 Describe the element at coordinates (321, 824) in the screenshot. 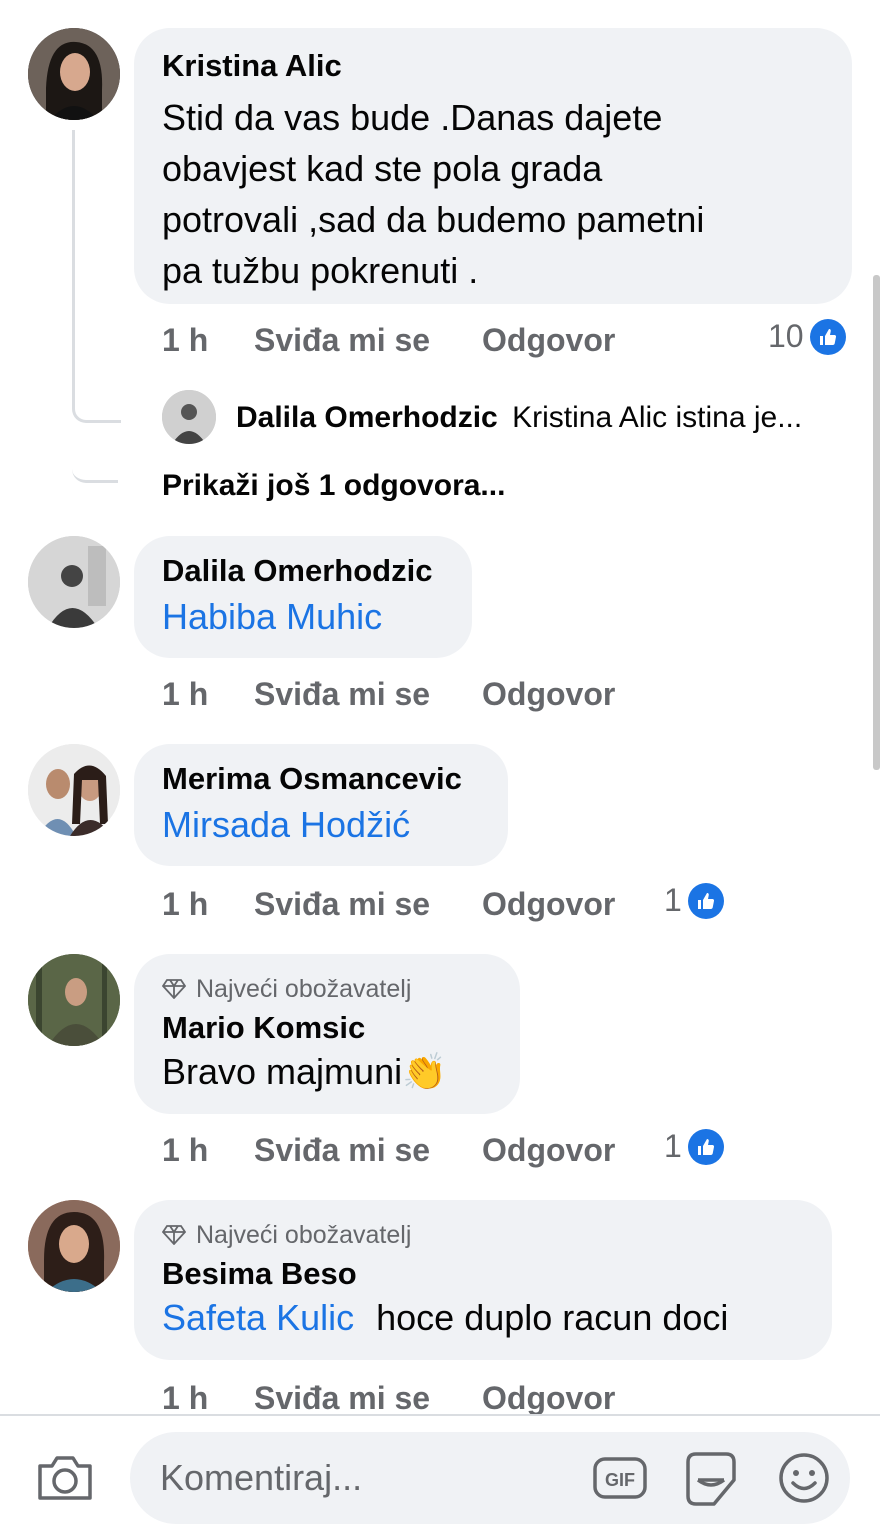

I see `comment-mention: Mirsada Hodžić` at that location.